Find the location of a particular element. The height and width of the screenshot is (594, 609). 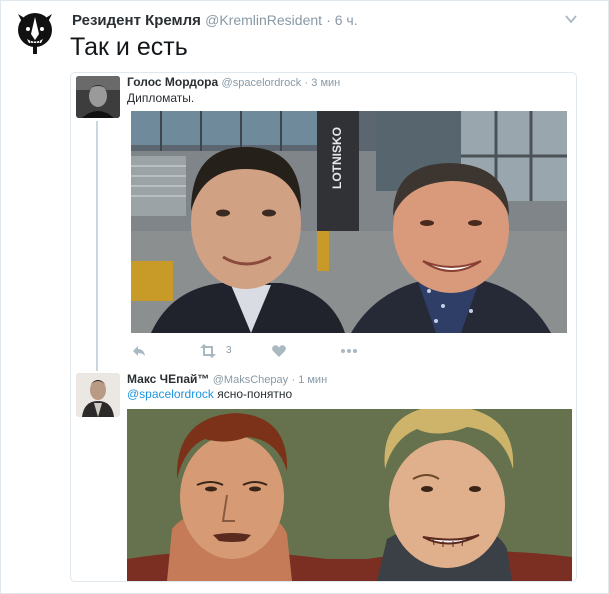

author-avatar is located at coordinates (35, 33).